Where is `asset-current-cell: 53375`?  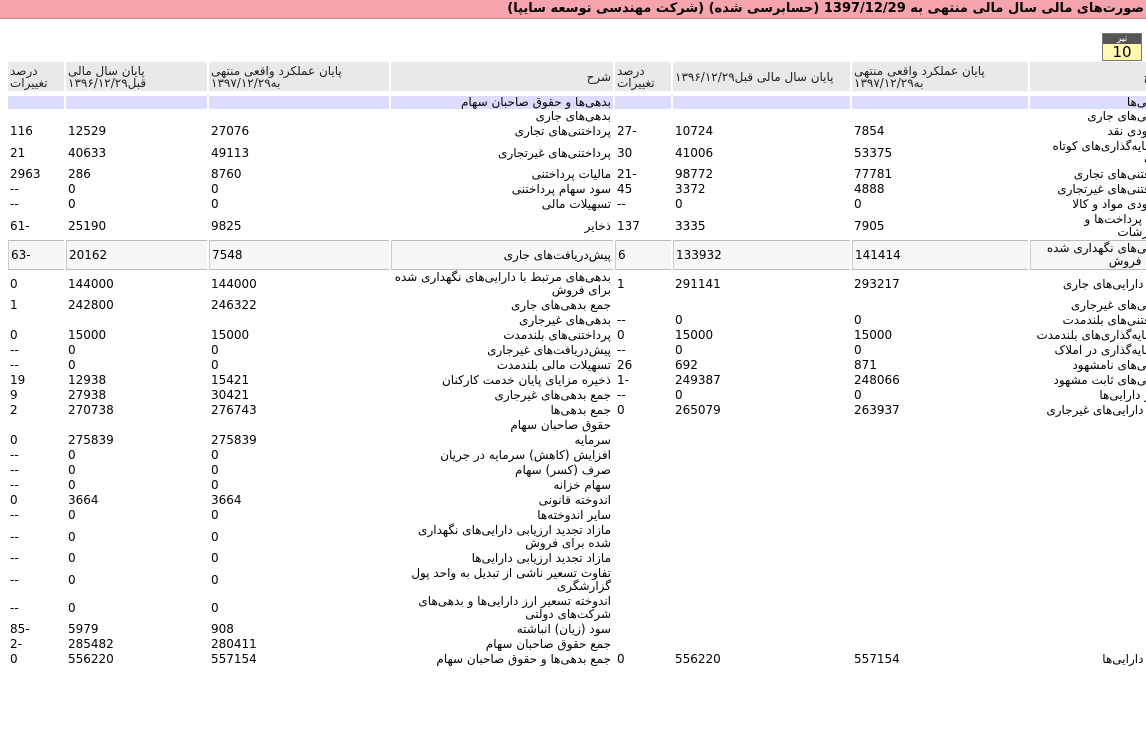
asset-current-cell: 53375 is located at coordinates (873, 152).